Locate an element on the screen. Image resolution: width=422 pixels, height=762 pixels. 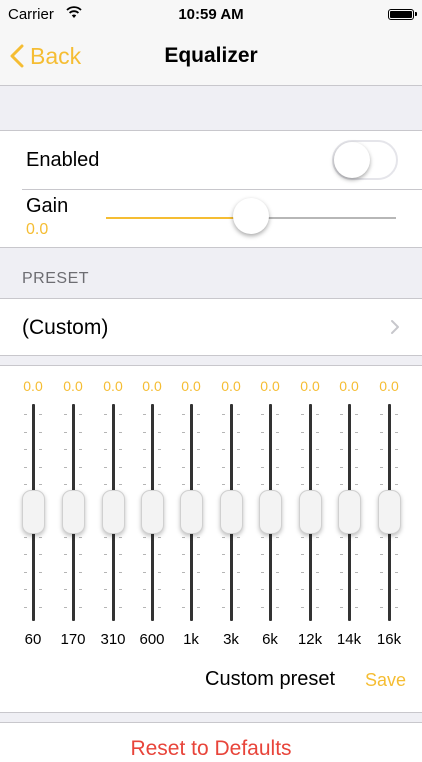
row-separator is located at coordinates (222, 189).